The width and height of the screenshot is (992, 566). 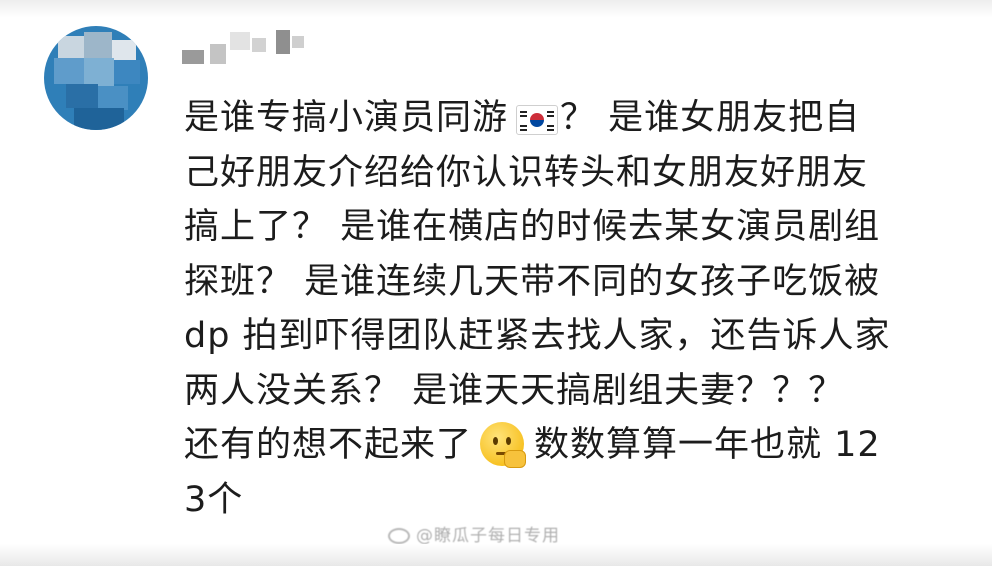 What do you see at coordinates (537, 120) in the screenshot?
I see `south-korea-flag-icon` at bounding box center [537, 120].